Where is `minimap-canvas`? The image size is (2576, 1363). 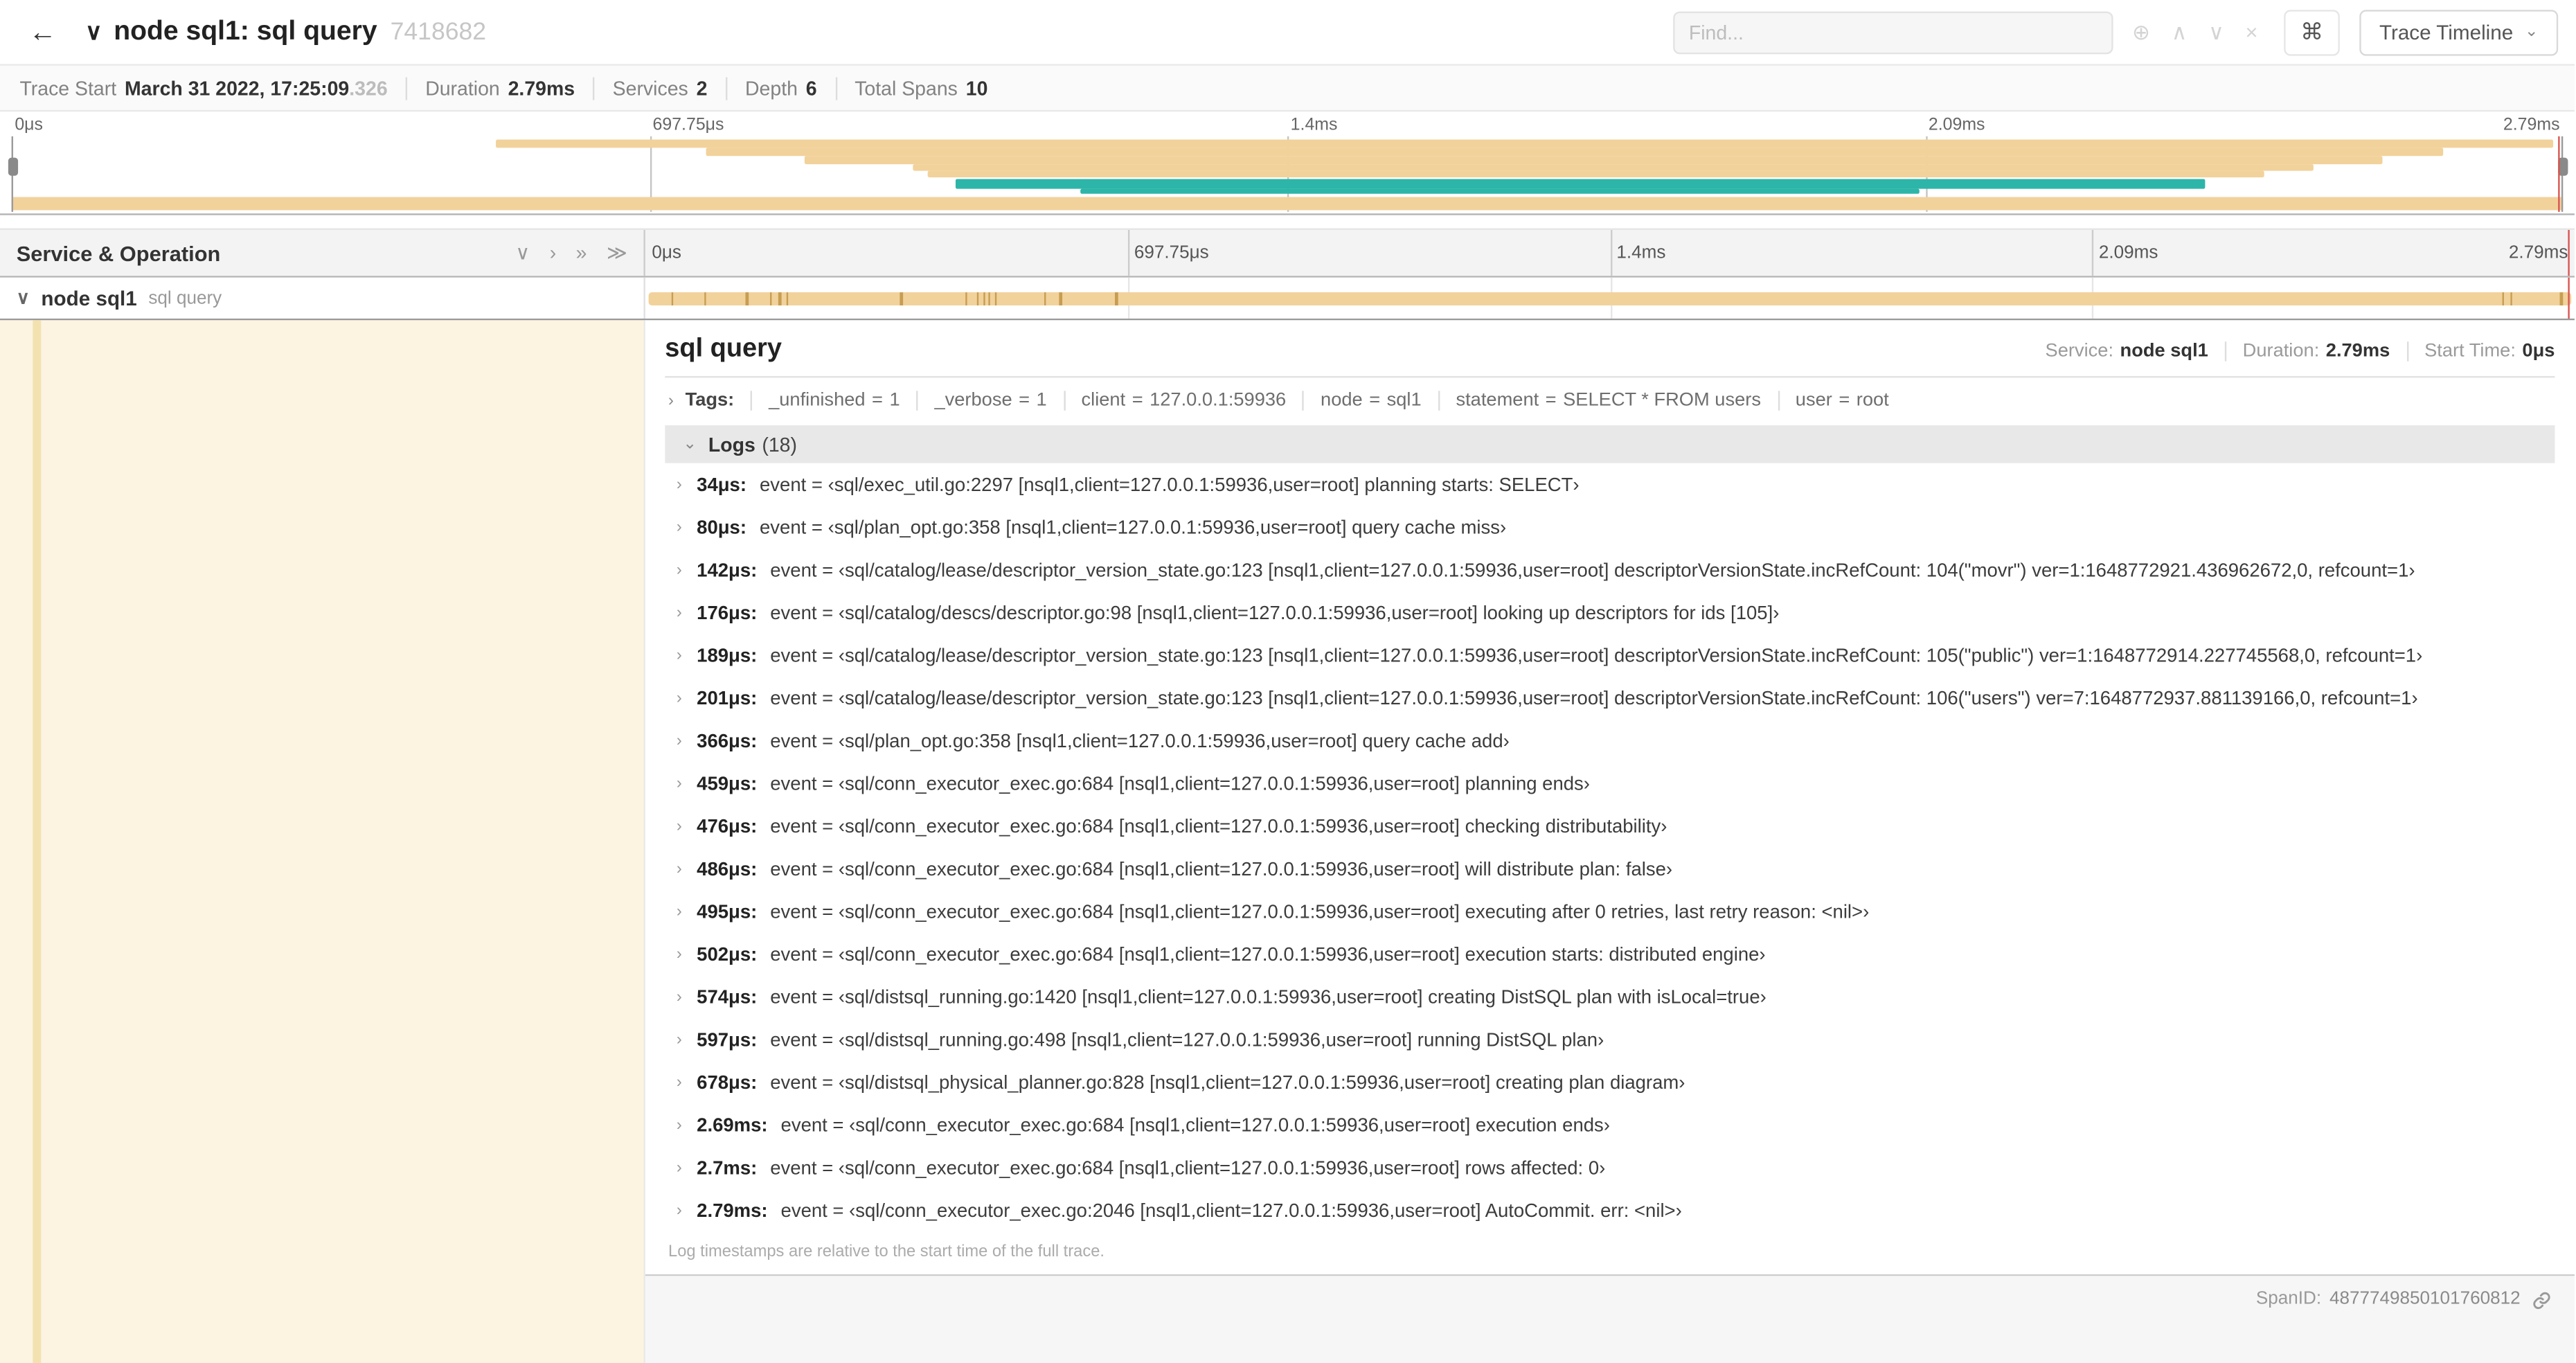
minimap-canvas is located at coordinates (1287, 174).